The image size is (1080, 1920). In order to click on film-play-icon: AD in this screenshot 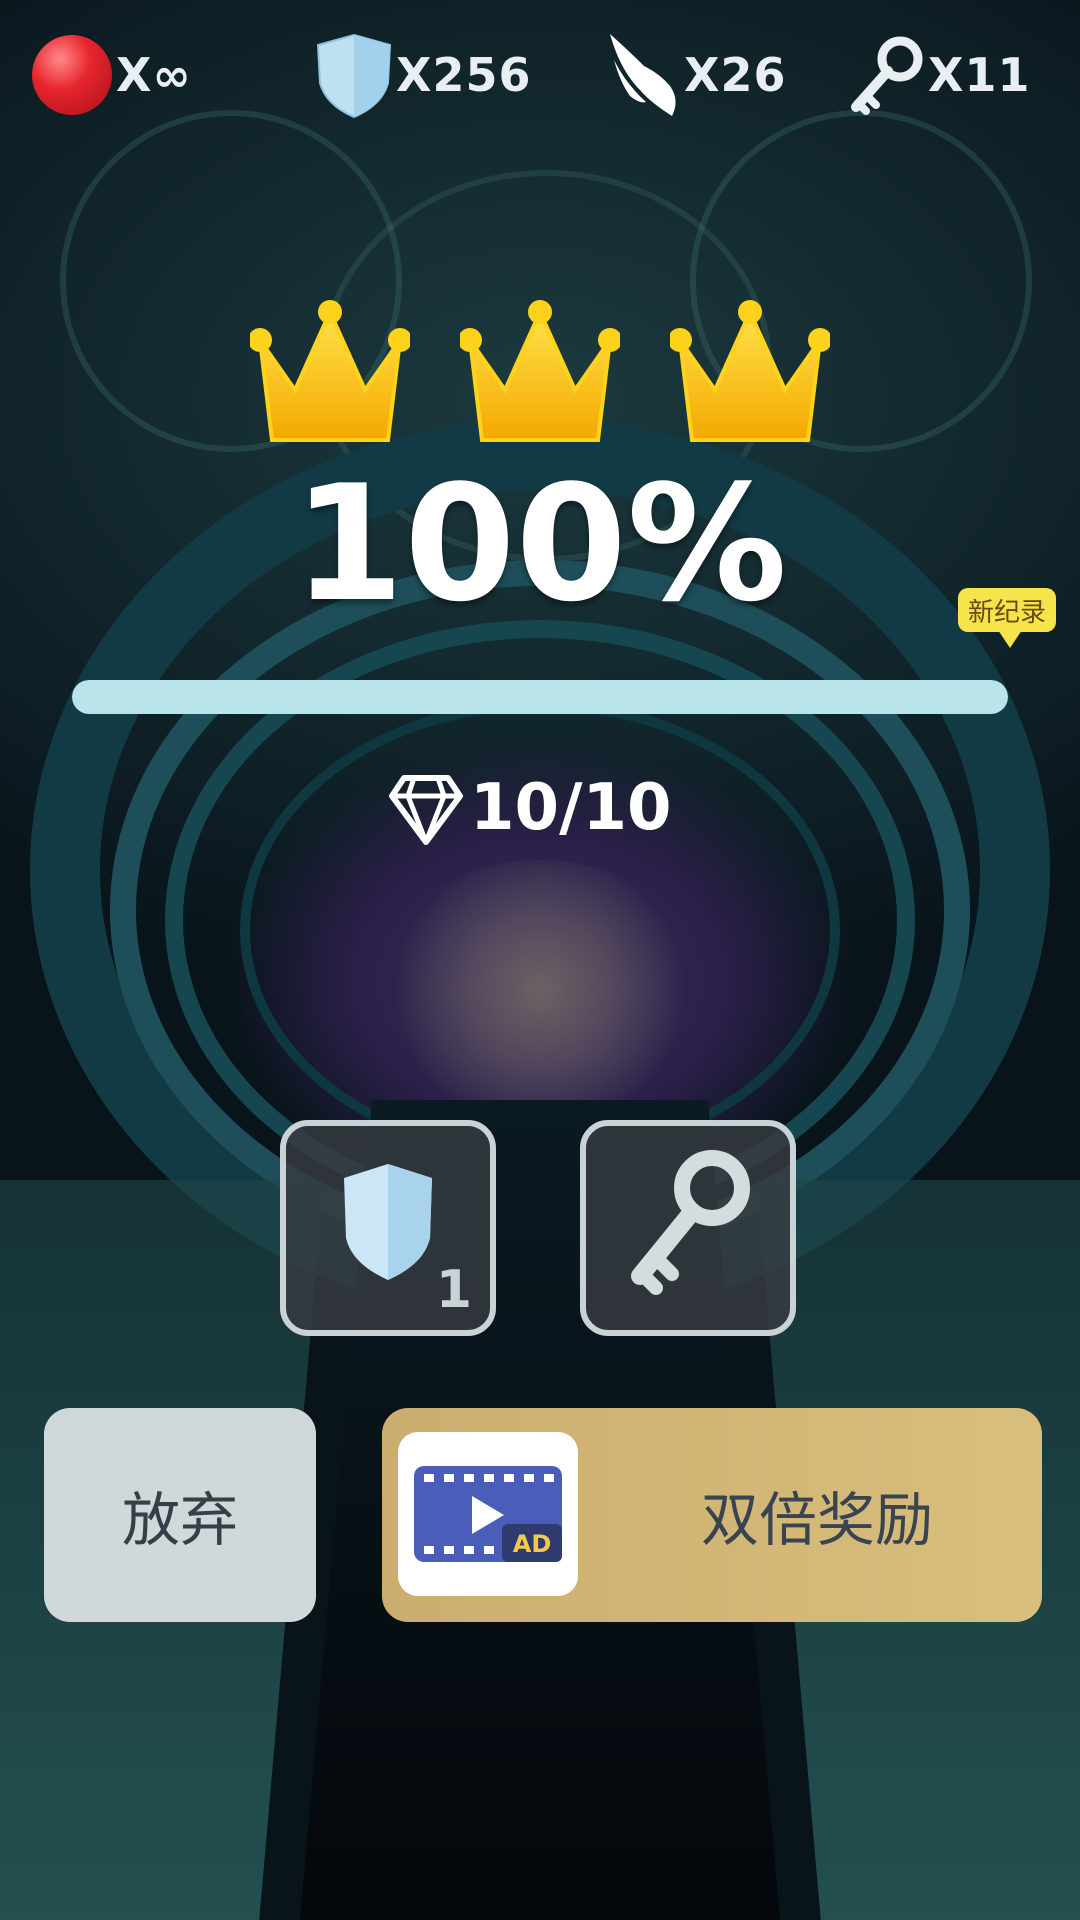, I will do `click(488, 1514)`.